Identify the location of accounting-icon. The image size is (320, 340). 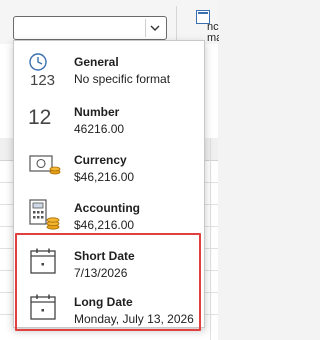
(44, 215).